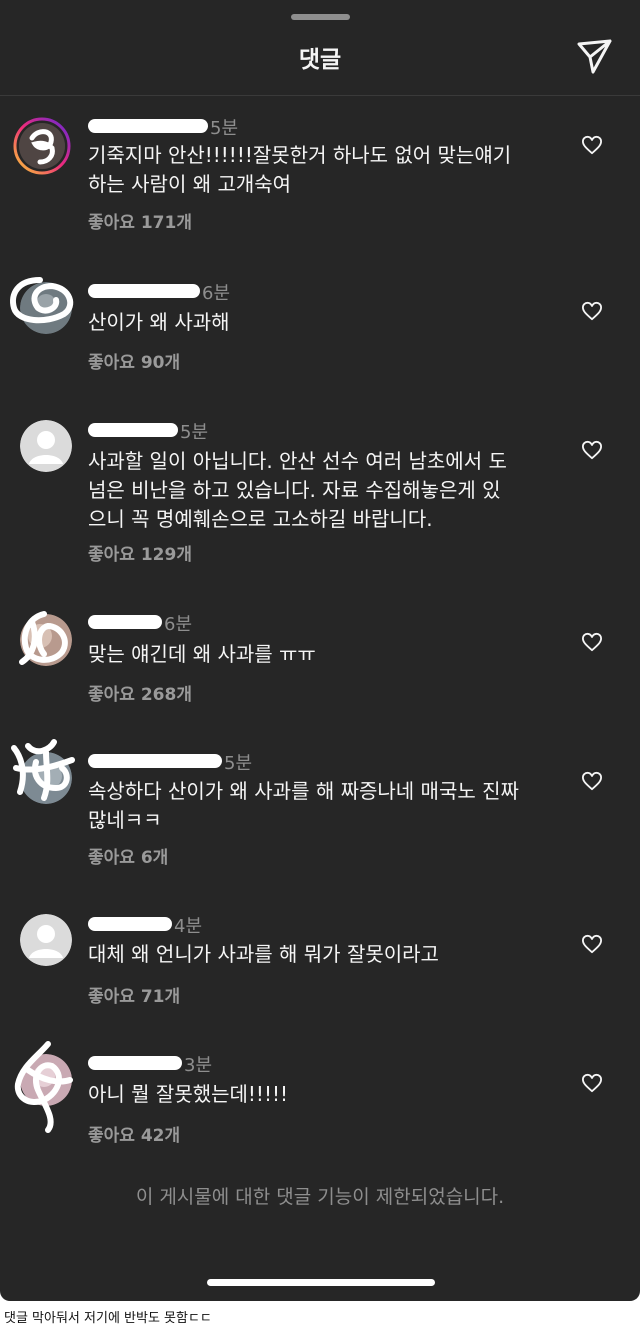 This screenshot has width=640, height=1330. What do you see at coordinates (140, 220) in the screenshot?
I see `comment-likes: 좋아요 171개` at bounding box center [140, 220].